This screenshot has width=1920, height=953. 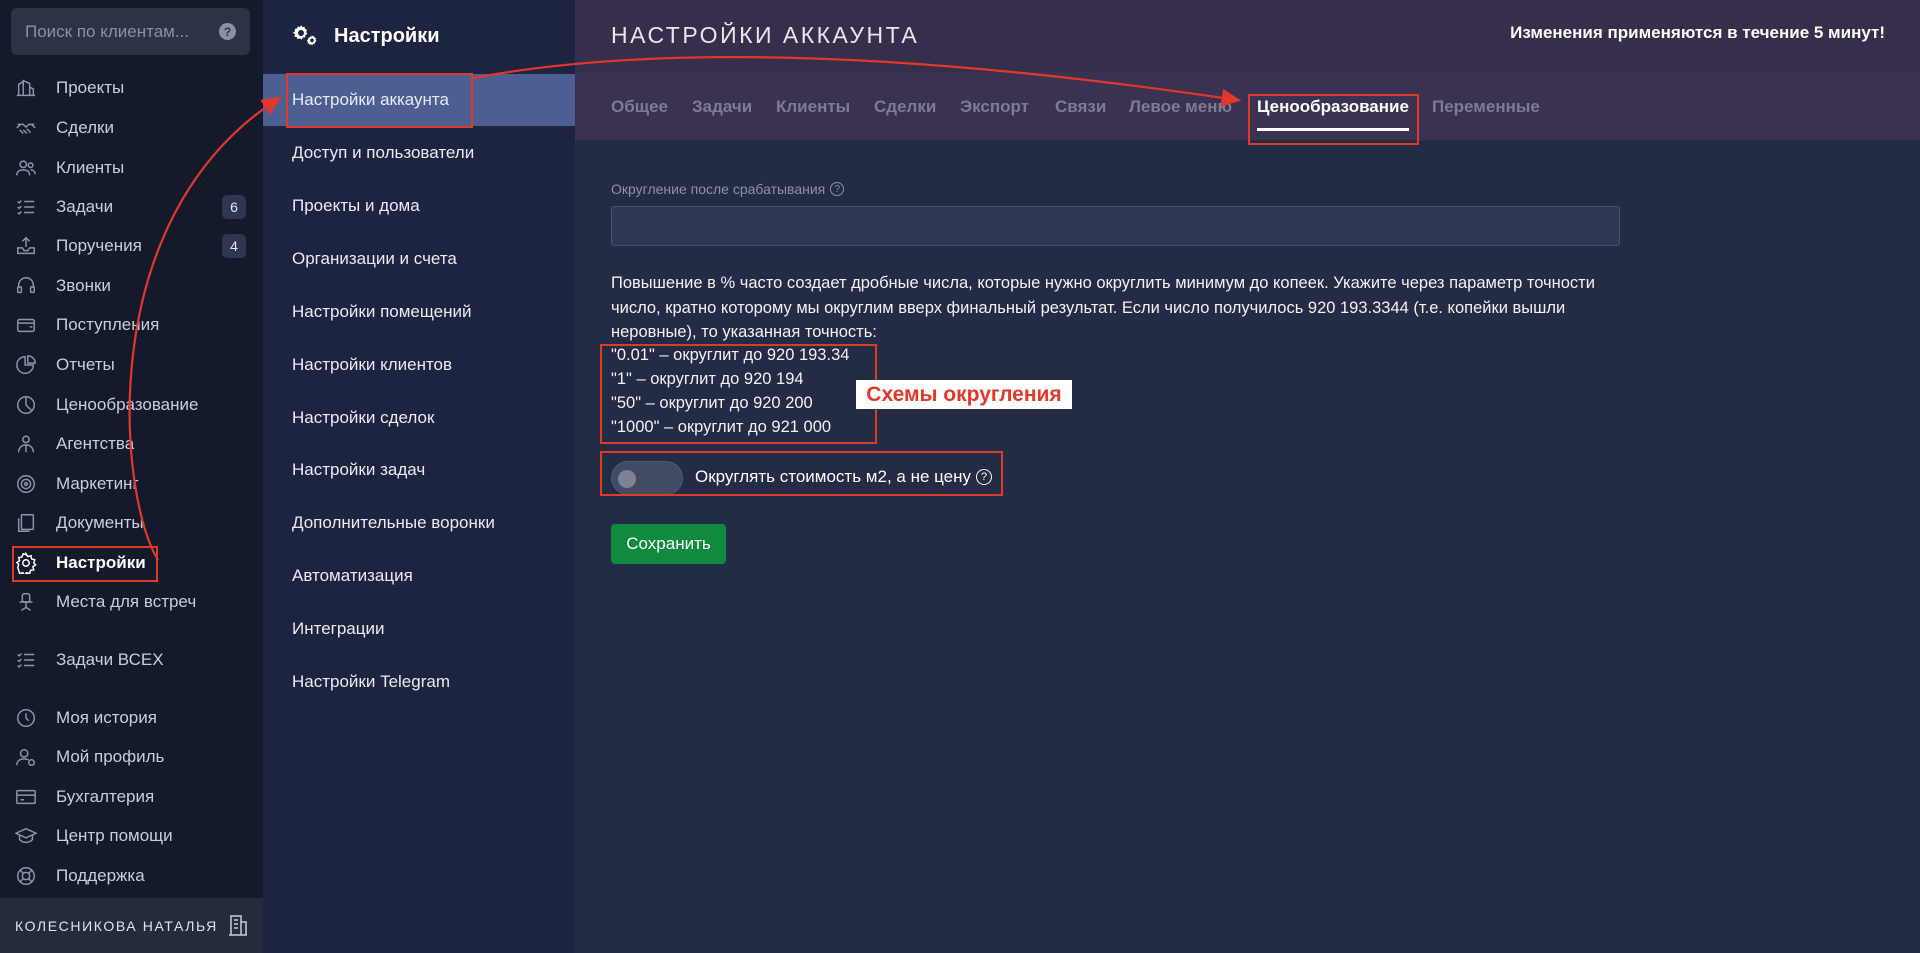 What do you see at coordinates (26, 836) in the screenshot?
I see `help-center-icon` at bounding box center [26, 836].